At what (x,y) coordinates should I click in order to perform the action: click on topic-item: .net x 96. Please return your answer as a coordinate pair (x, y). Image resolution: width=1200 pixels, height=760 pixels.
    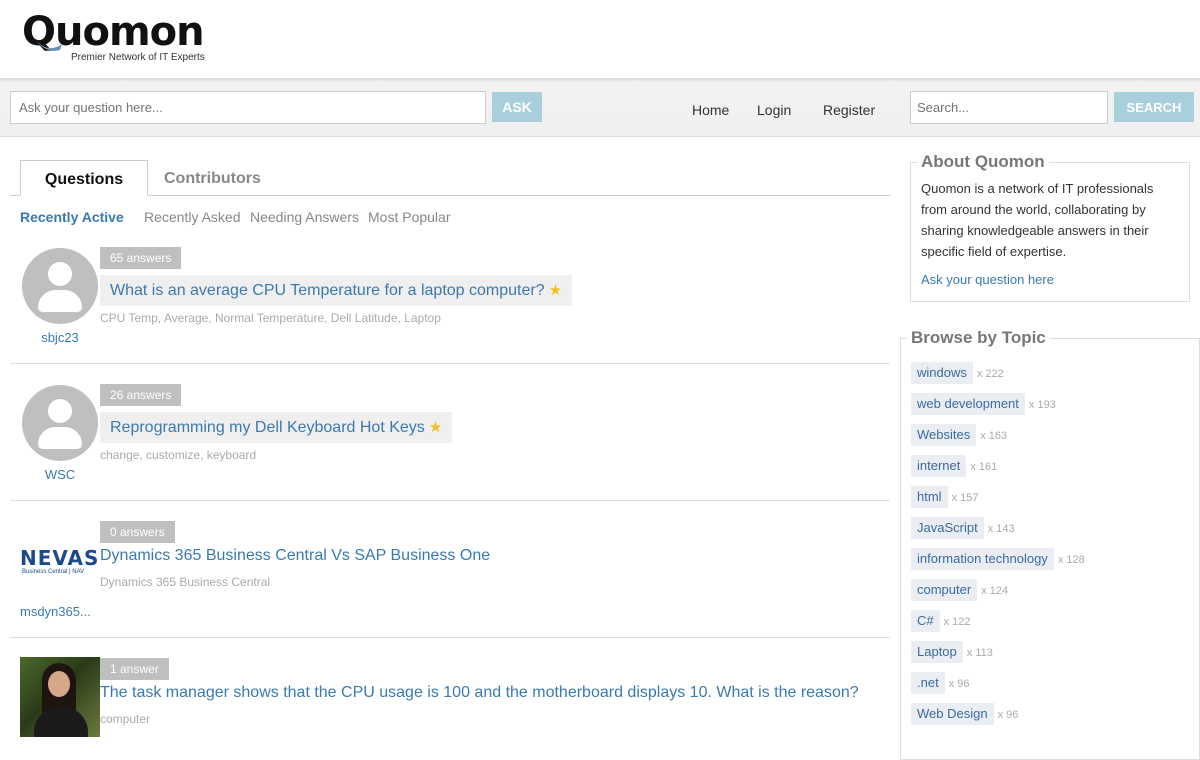
    Looking at the image, I should click on (940, 683).